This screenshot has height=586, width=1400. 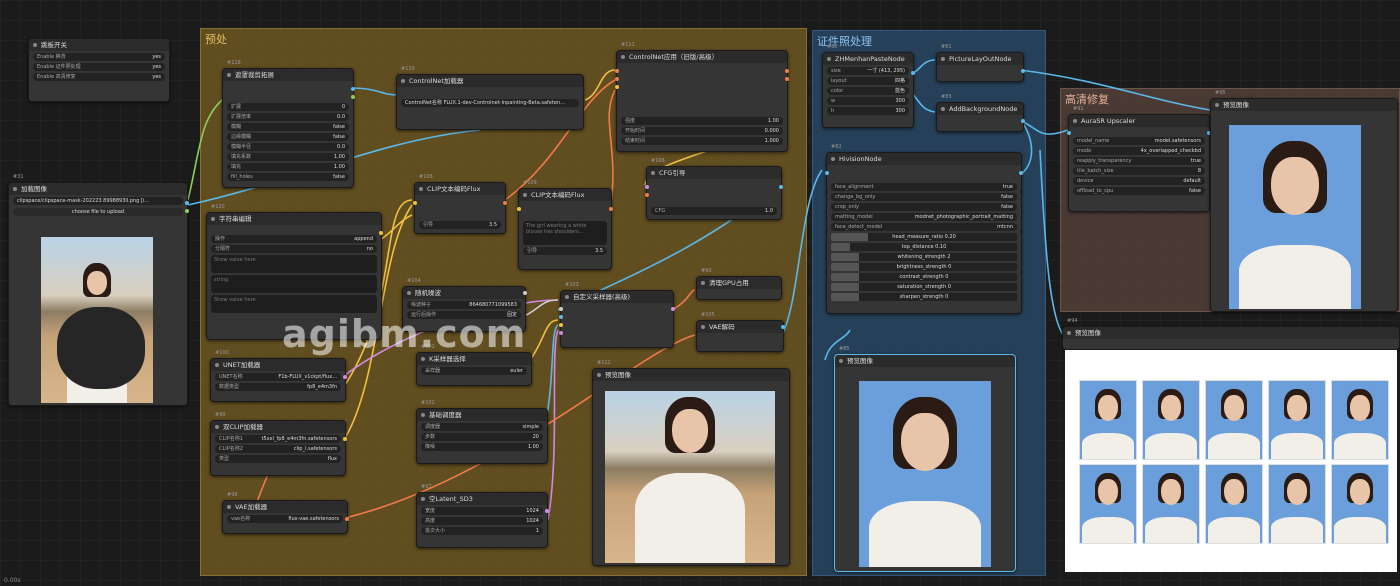 I want to click on param-row: reapply_transparency true, so click(x=1139, y=161).